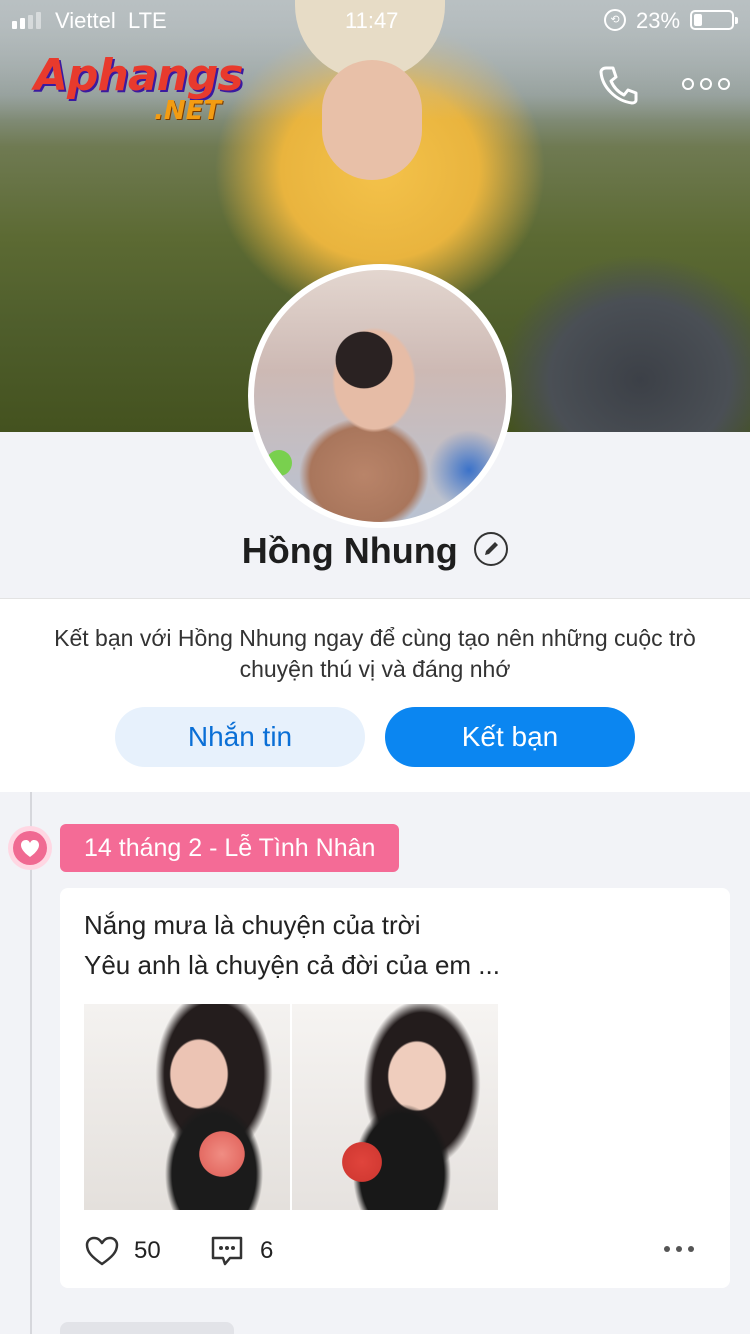  I want to click on phone-icon, so click(618, 84).